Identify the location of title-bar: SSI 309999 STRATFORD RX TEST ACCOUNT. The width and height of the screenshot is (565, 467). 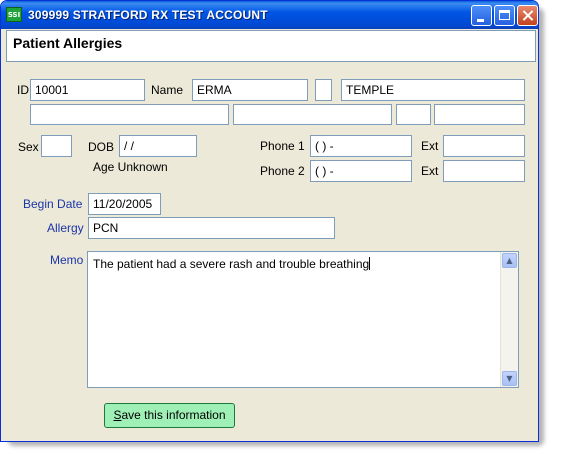
(269, 15).